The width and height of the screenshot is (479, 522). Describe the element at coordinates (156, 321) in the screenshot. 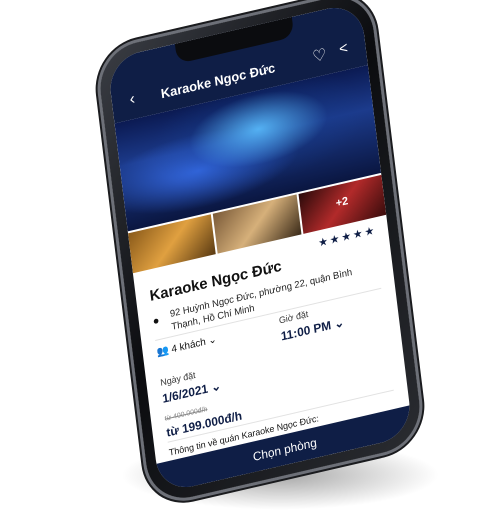

I see `location-pin-icon: ●` at that location.